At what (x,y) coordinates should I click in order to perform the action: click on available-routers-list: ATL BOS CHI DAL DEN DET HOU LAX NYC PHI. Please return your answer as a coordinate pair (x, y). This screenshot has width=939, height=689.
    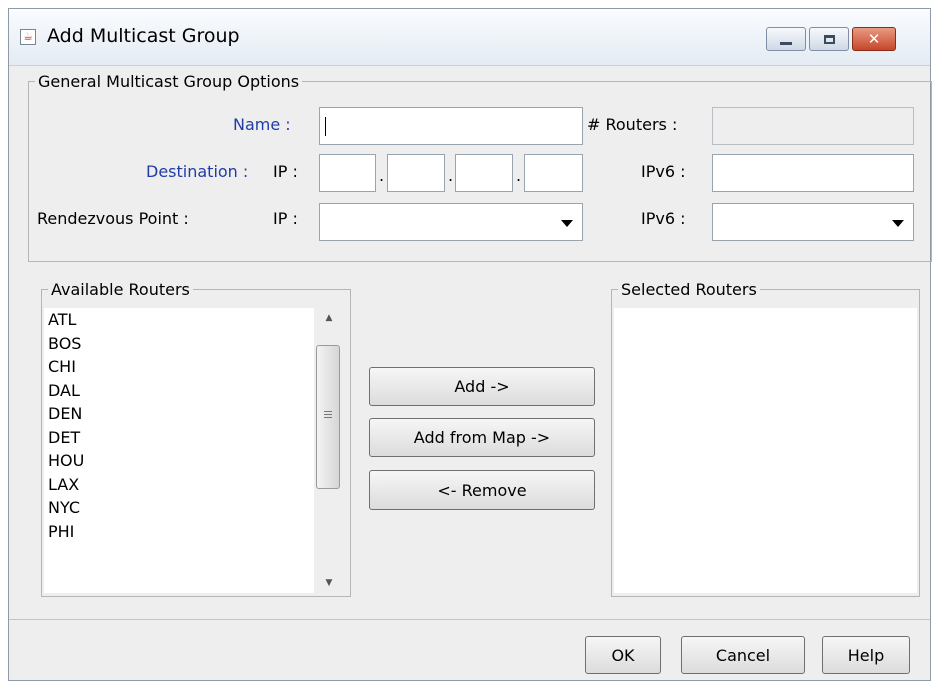
    Looking at the image, I should click on (179, 450).